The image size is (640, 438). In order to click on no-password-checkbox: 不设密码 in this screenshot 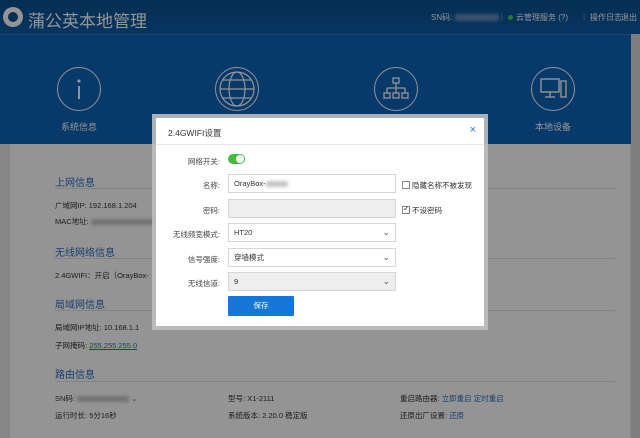, I will do `click(422, 210)`.